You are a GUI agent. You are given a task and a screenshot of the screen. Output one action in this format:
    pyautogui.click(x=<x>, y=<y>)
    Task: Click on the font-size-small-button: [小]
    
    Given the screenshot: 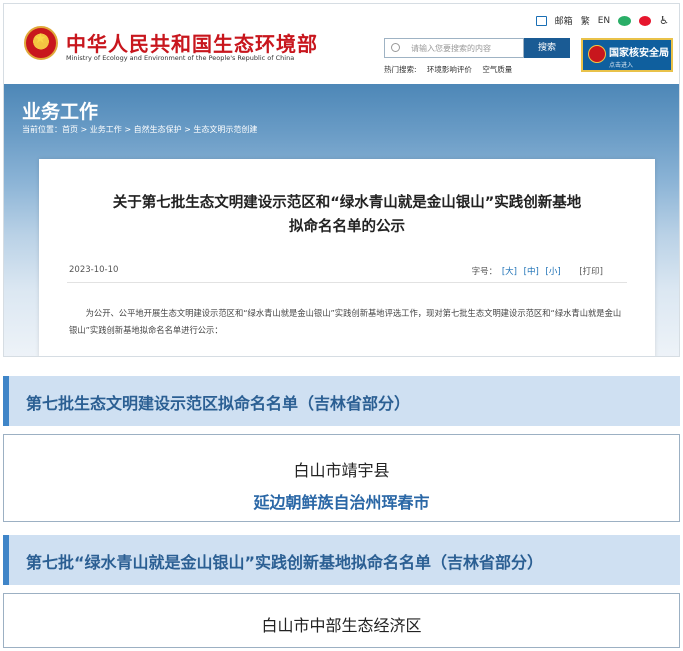 What is the action you would take?
    pyautogui.click(x=553, y=272)
    